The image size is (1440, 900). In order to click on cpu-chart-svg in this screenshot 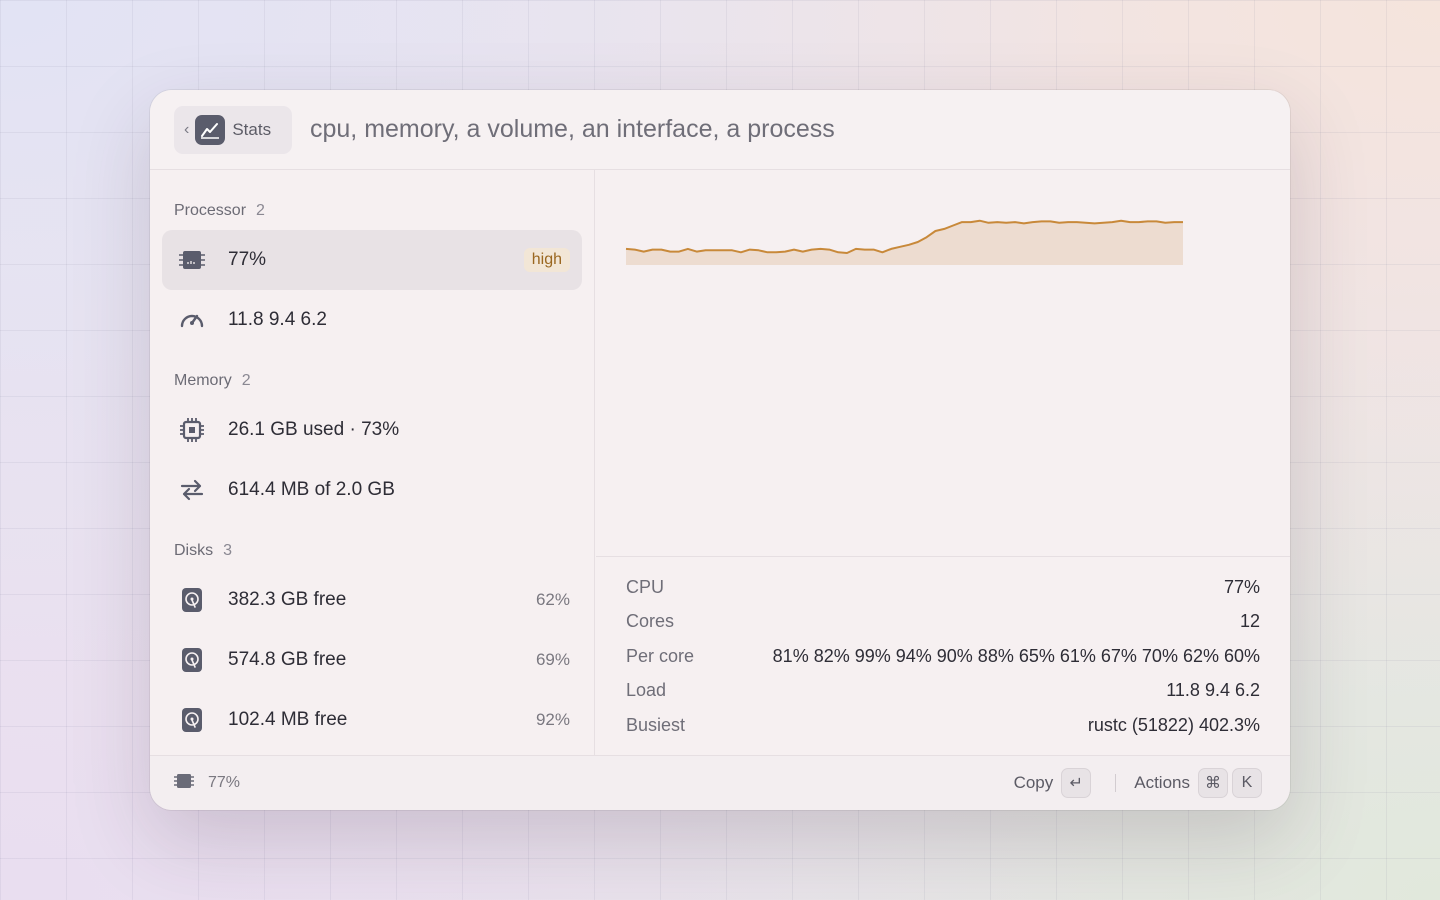, I will do `click(904, 242)`.